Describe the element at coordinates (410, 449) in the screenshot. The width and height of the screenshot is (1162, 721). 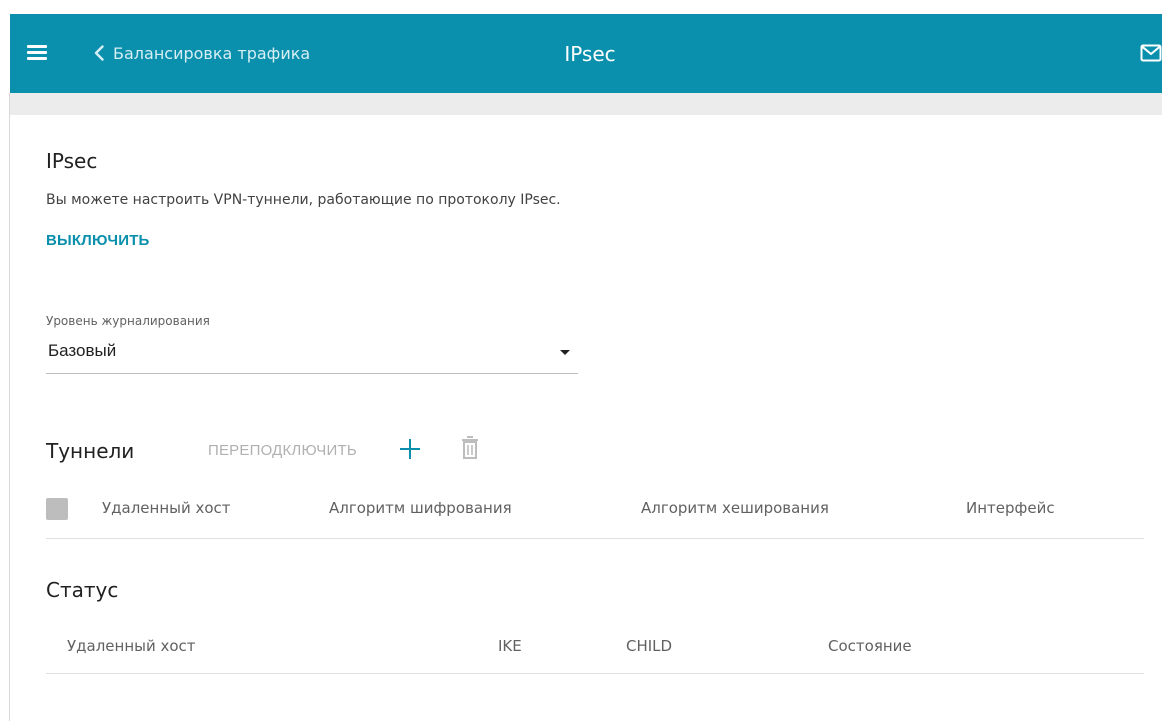
I see `plus-icon` at that location.